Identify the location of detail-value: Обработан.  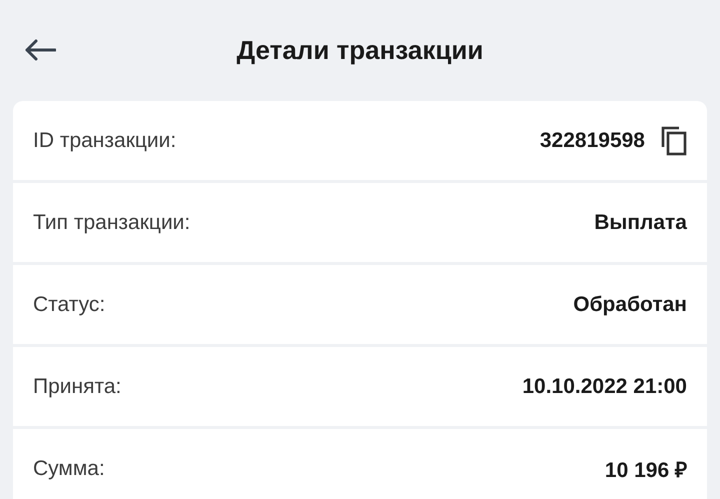
(630, 304).